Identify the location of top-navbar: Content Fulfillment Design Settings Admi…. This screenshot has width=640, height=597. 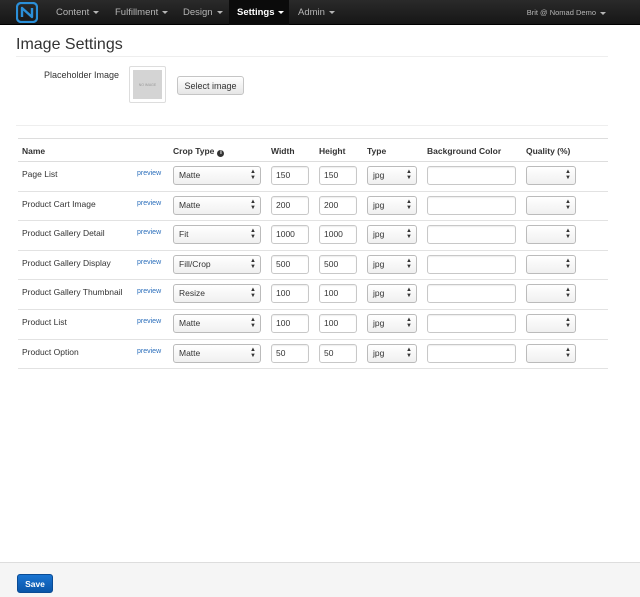
(320, 12).